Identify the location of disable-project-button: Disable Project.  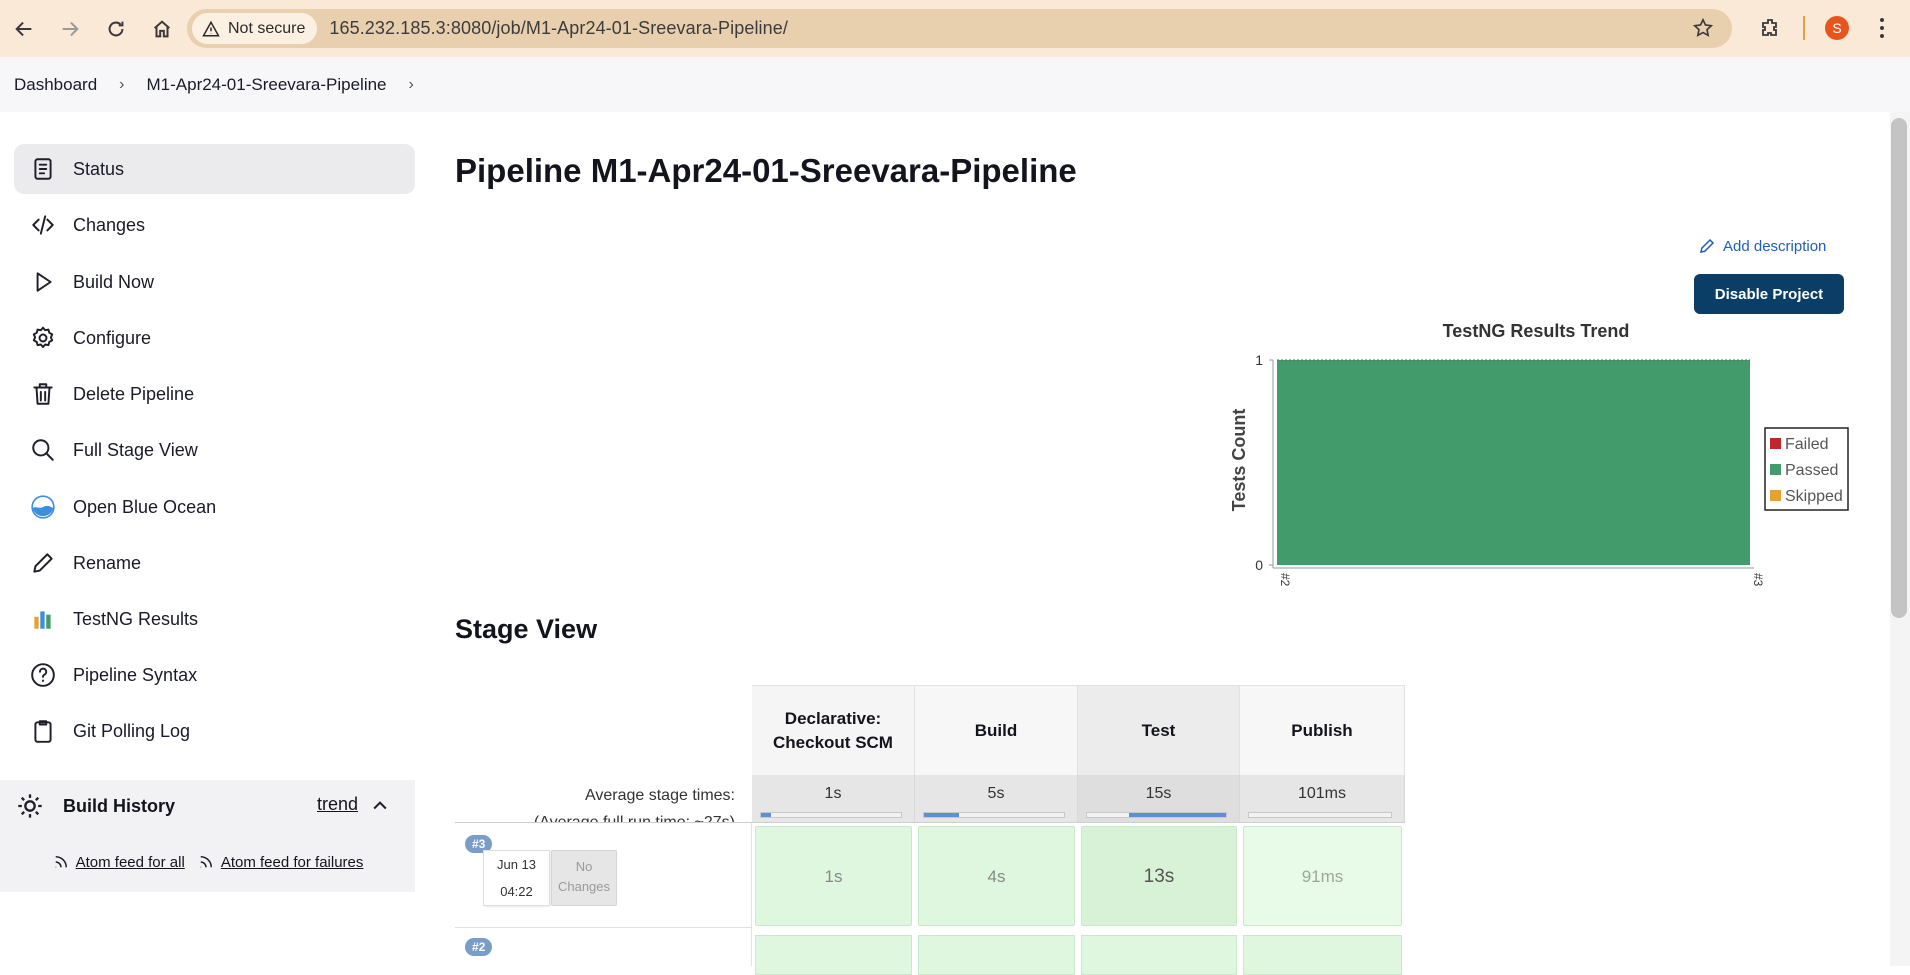
(1769, 294).